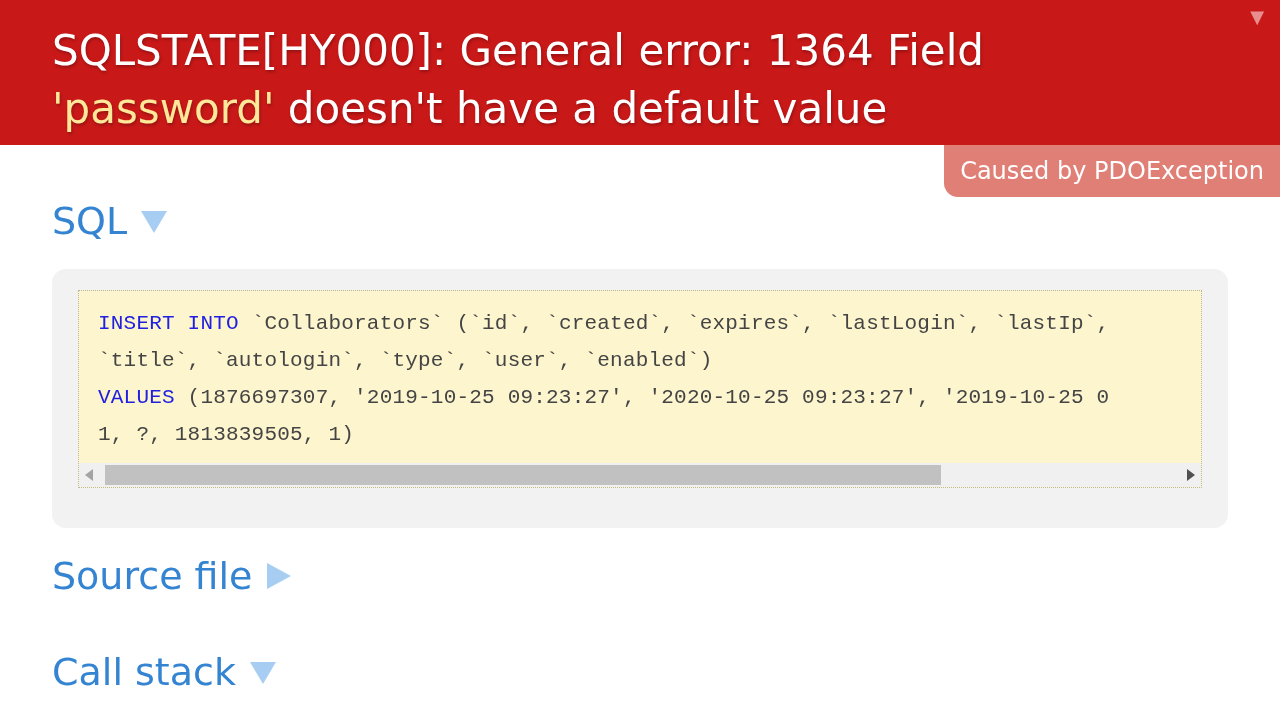  Describe the element at coordinates (604, 398) in the screenshot. I see `code-line: VALUES (1876697307, '2019-10-25 09:23:27', '2020-10-25 09:23:27', '2019-10-25 0` at that location.